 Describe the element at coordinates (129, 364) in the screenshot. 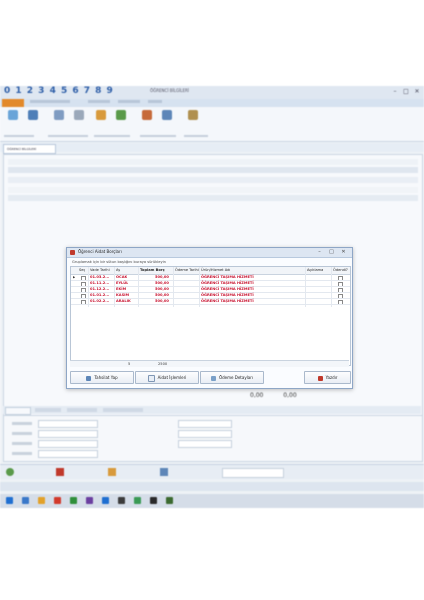

I see `footer-count: 5` at that location.